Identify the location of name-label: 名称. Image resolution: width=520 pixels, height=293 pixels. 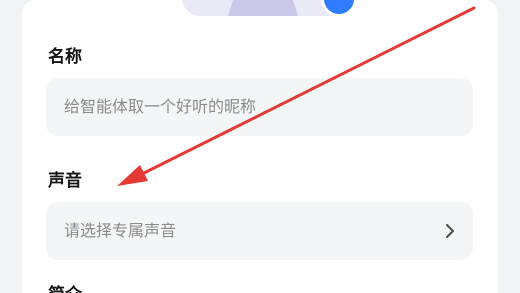
(65, 57).